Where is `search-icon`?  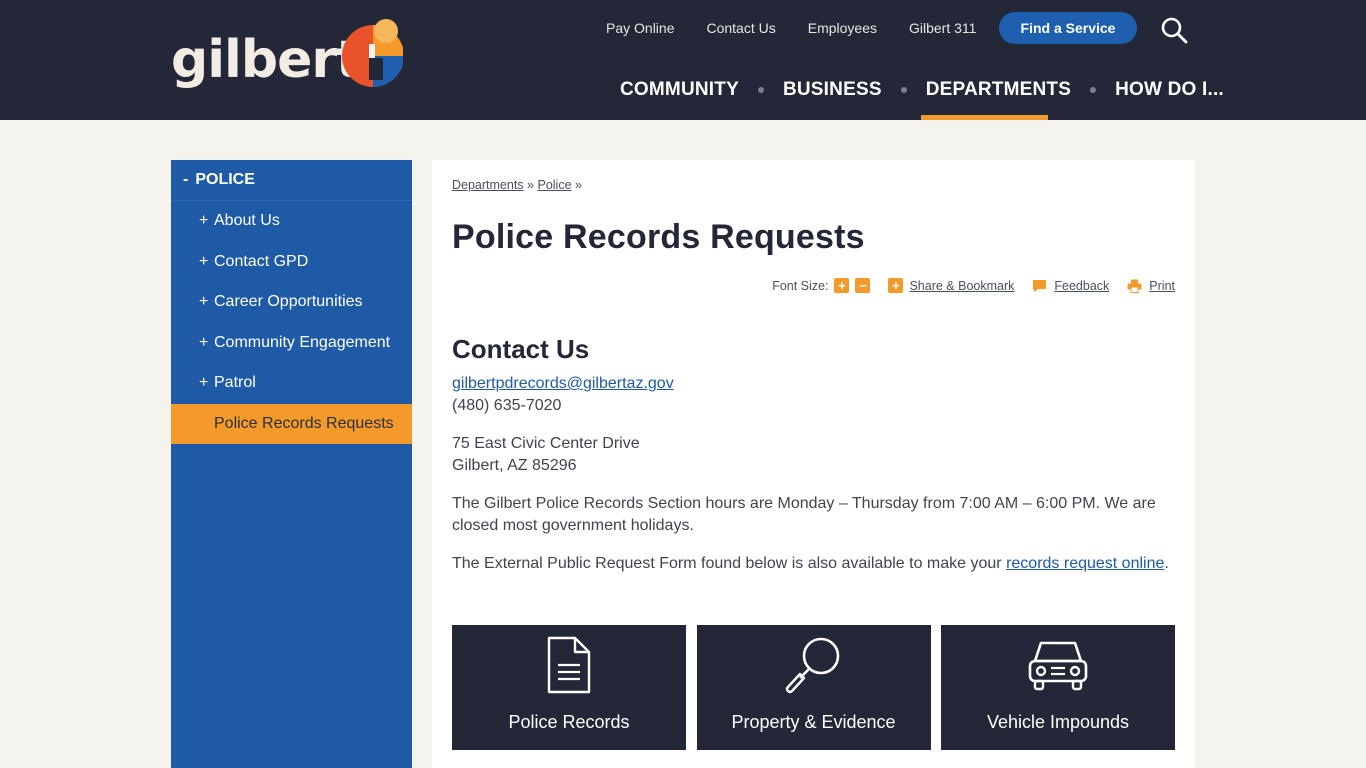
search-icon is located at coordinates (1174, 30).